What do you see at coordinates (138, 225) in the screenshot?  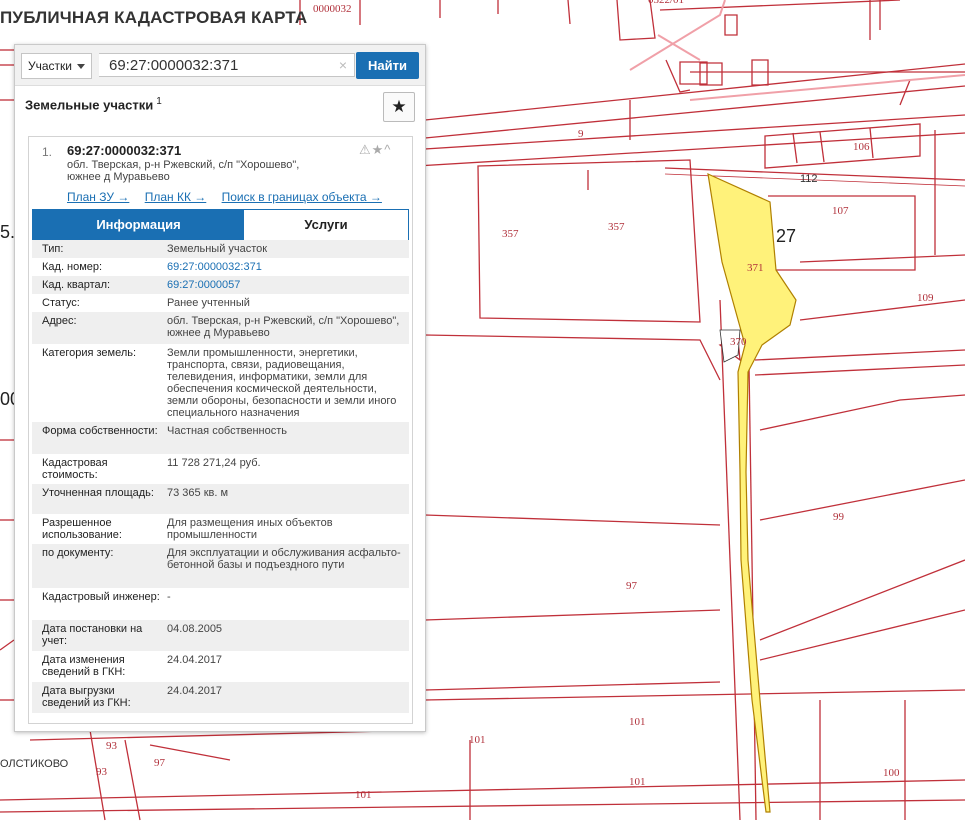 I see `tab-information: Информация` at bounding box center [138, 225].